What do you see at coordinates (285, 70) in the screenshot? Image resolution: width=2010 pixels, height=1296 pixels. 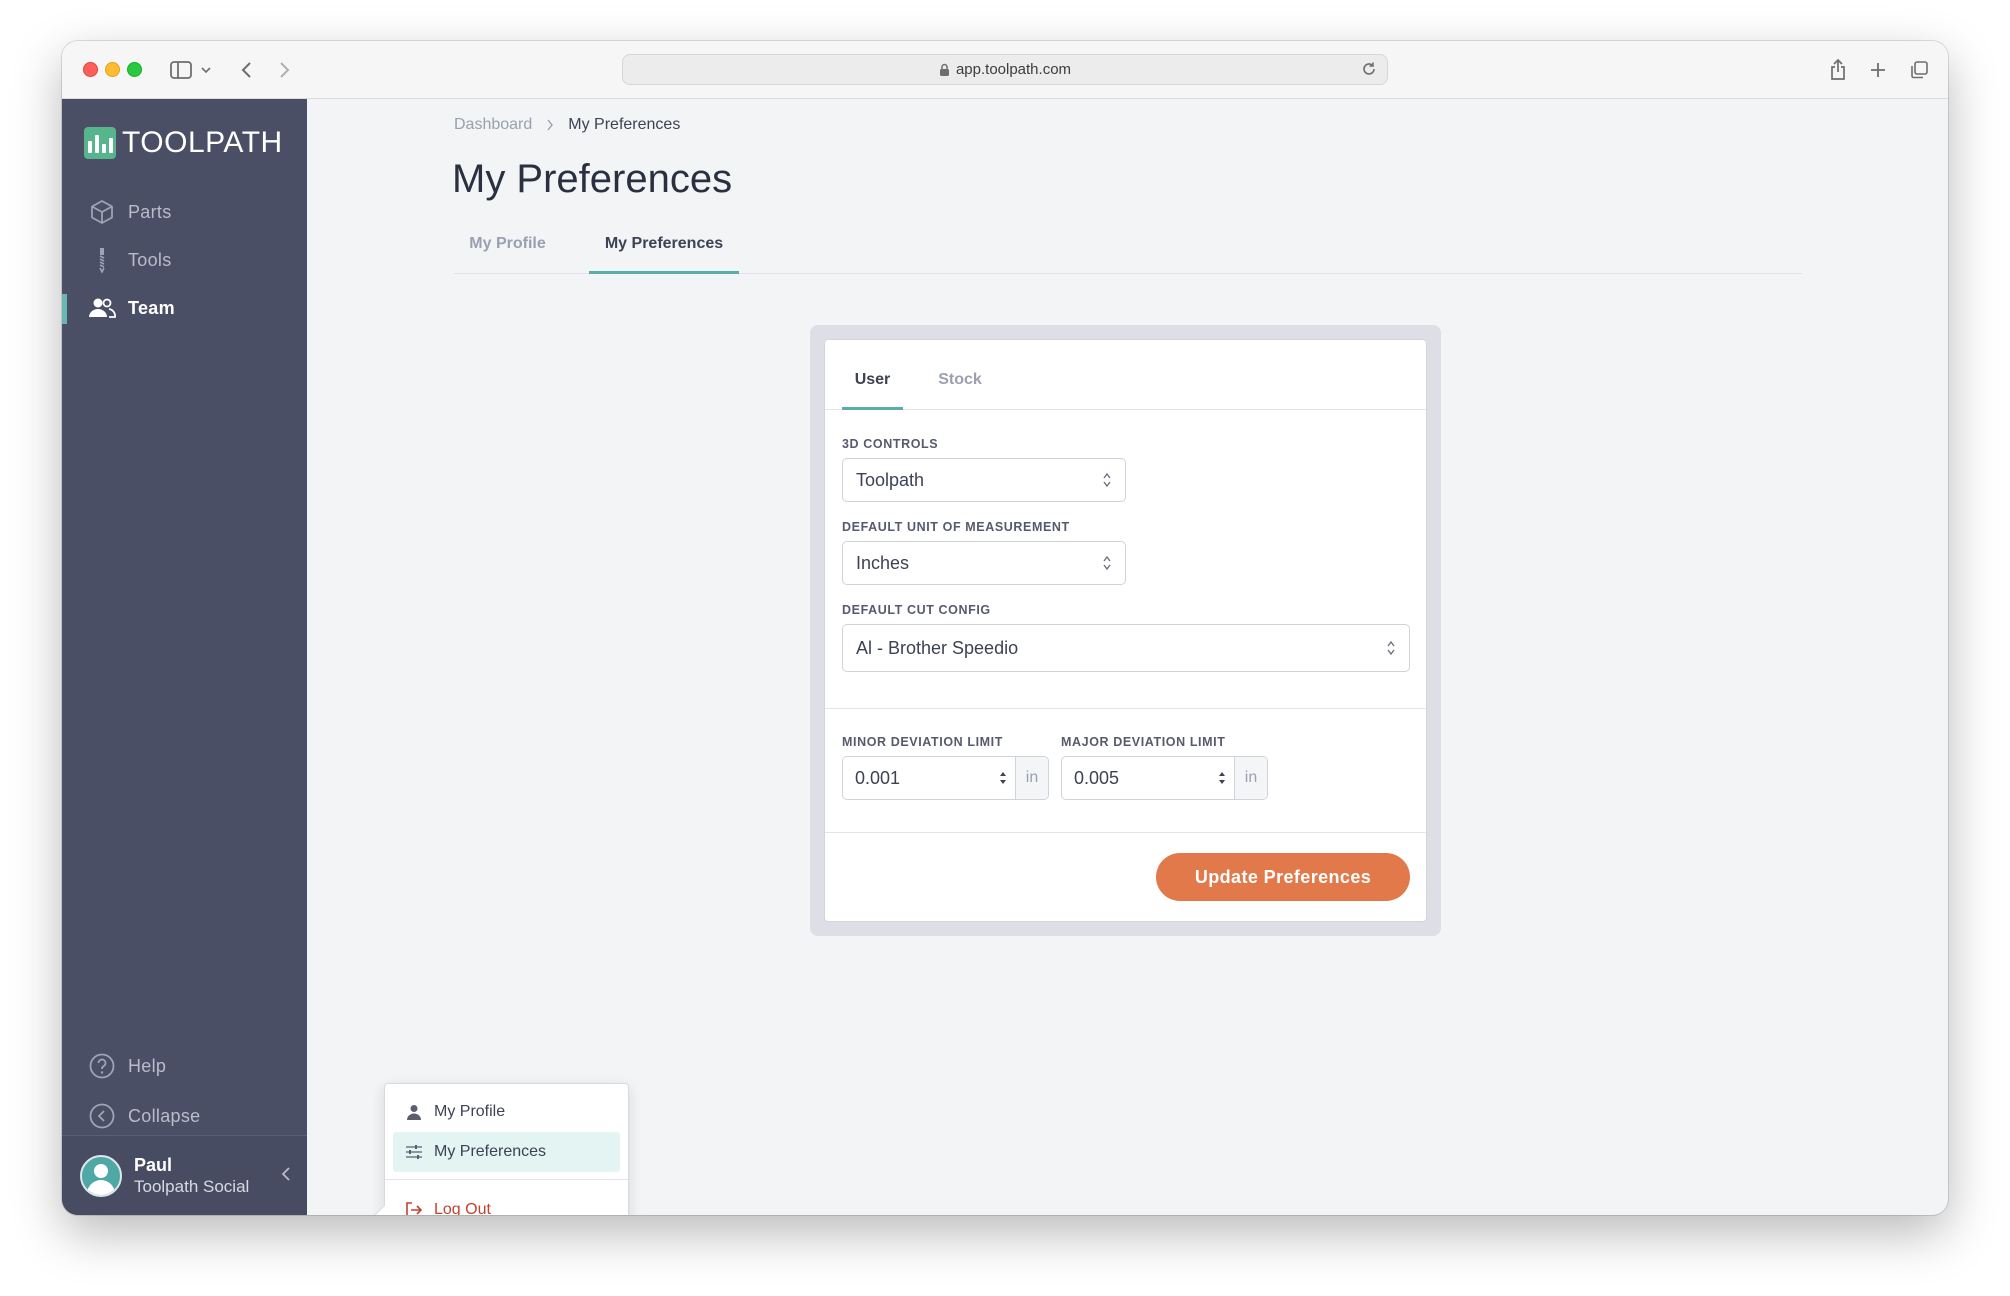 I see `forward-icon` at bounding box center [285, 70].